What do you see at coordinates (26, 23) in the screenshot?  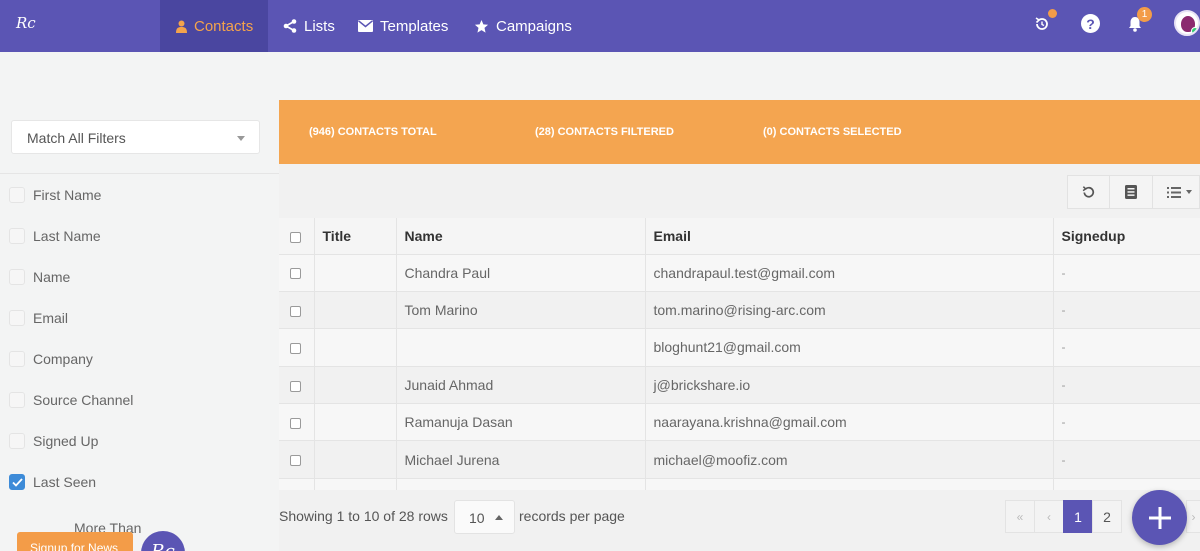 I see `app-logo: Rc` at bounding box center [26, 23].